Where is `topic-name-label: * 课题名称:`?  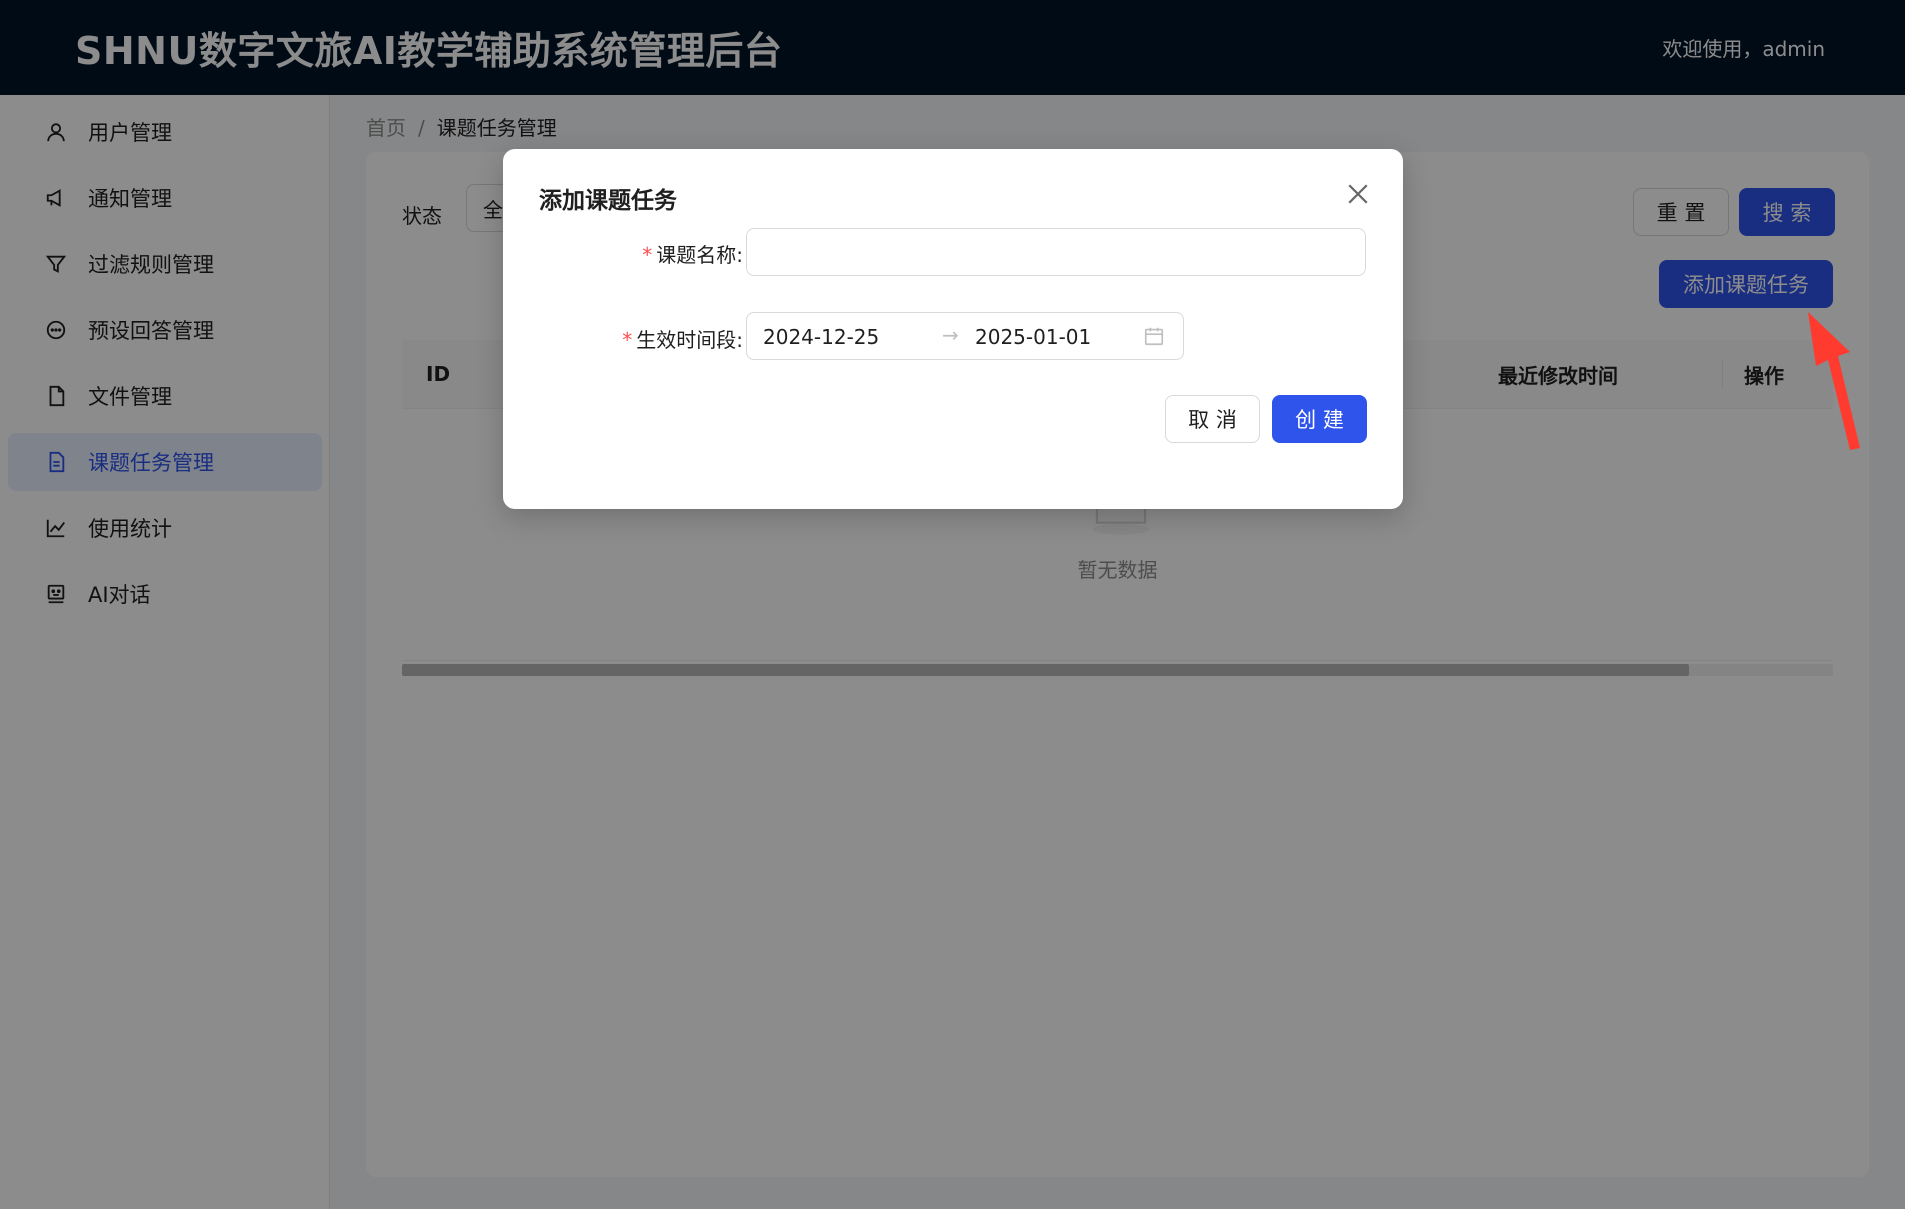 topic-name-label: * 课题名称: is located at coordinates (692, 253).